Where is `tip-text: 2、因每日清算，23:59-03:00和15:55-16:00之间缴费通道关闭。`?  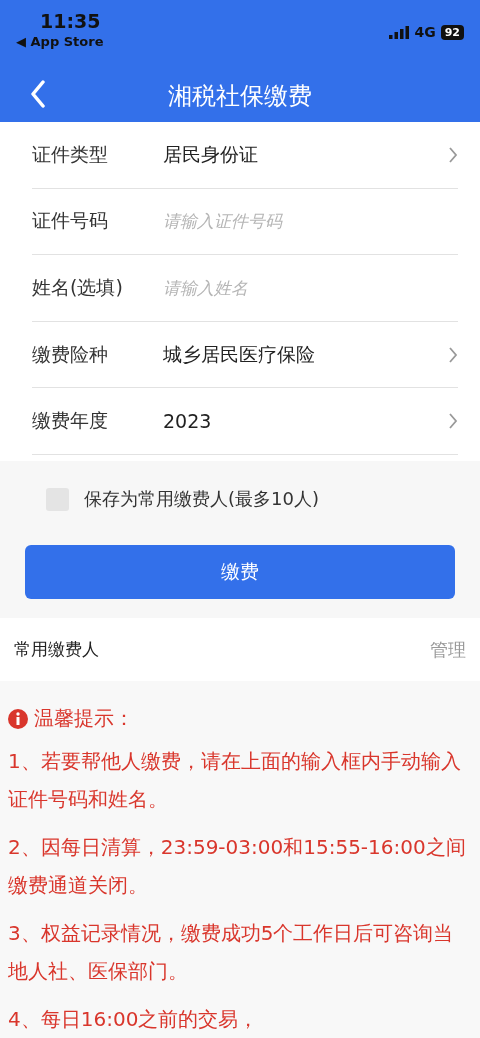 tip-text: 2、因每日清算，23:59-03:00和15:55-16:00之间缴费通道关闭。 is located at coordinates (237, 866).